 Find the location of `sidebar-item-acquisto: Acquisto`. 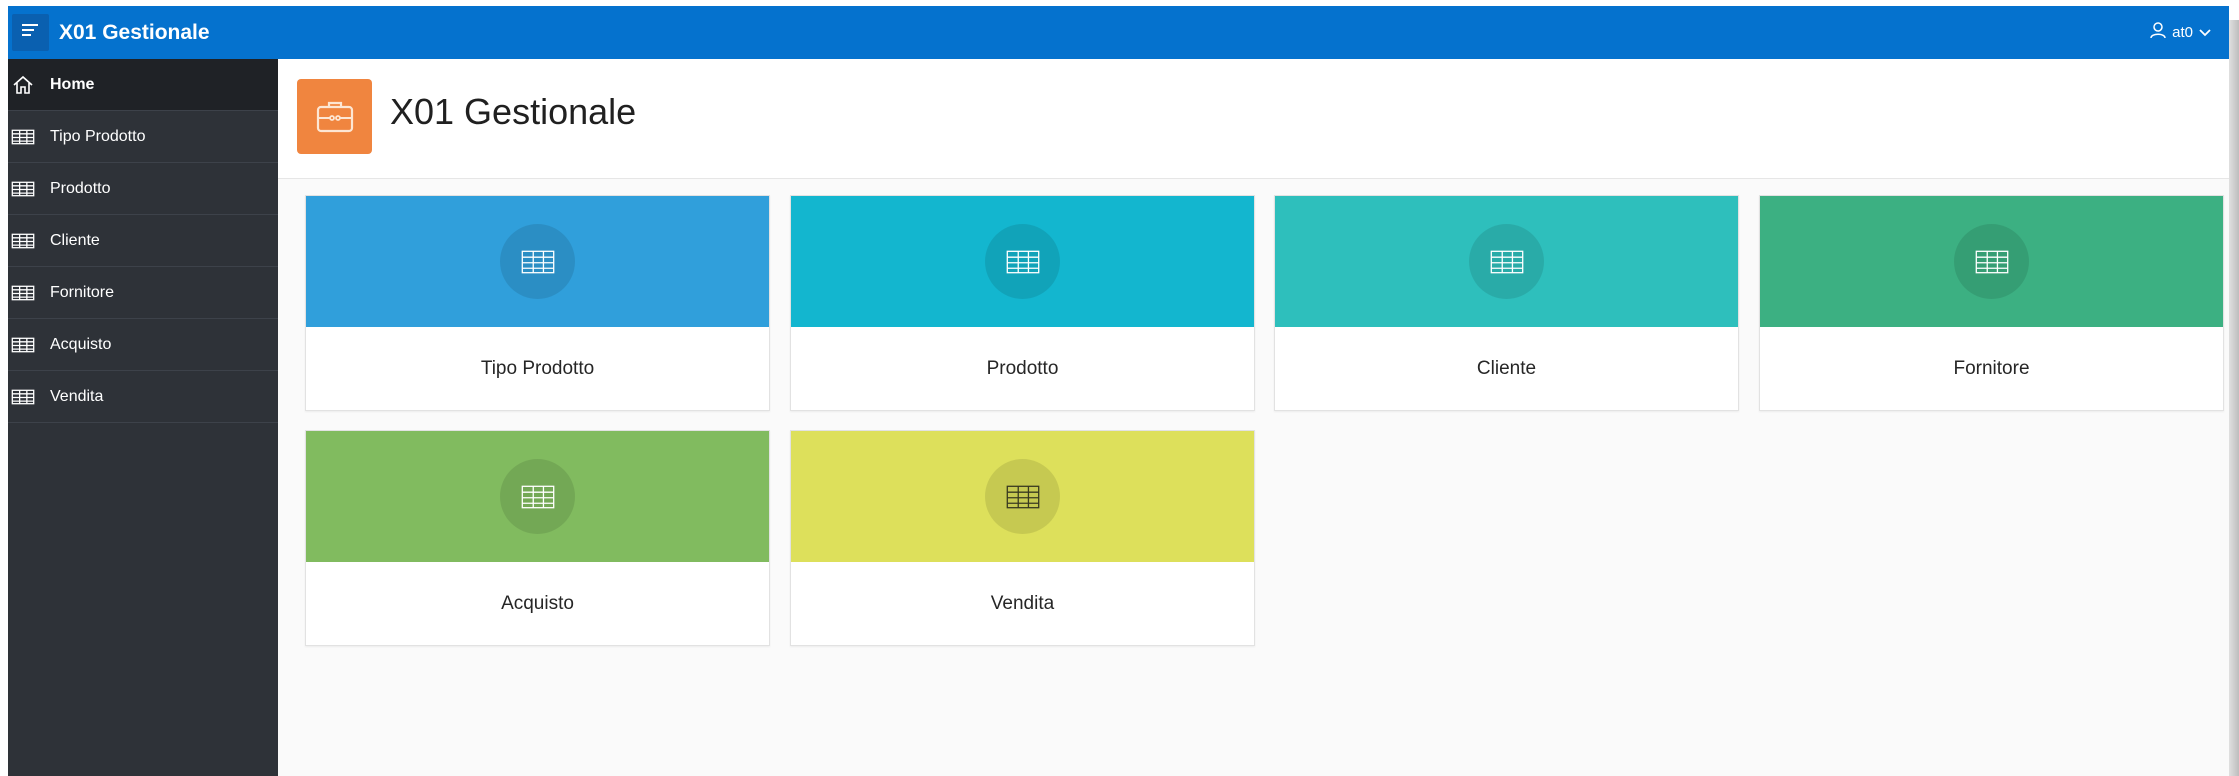

sidebar-item-acquisto: Acquisto is located at coordinates (143, 345).